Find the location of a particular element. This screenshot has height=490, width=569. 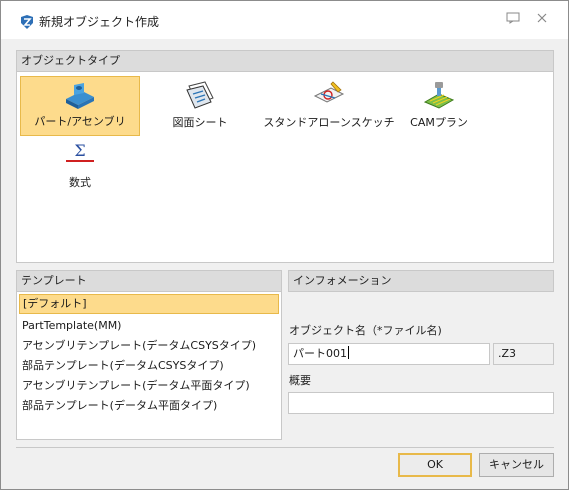

svg-text: Σ is located at coordinates (79, 150).